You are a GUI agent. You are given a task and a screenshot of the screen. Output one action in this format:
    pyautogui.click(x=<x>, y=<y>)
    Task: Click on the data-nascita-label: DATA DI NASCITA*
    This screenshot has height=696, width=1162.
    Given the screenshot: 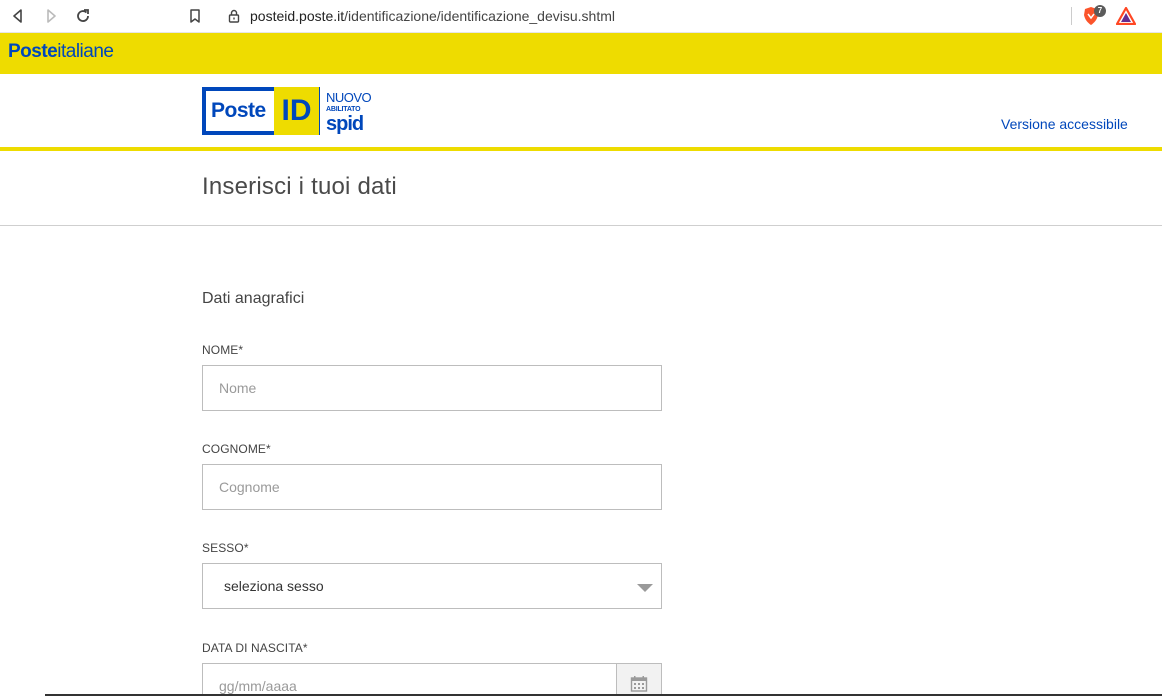 What is the action you would take?
    pyautogui.click(x=255, y=648)
    